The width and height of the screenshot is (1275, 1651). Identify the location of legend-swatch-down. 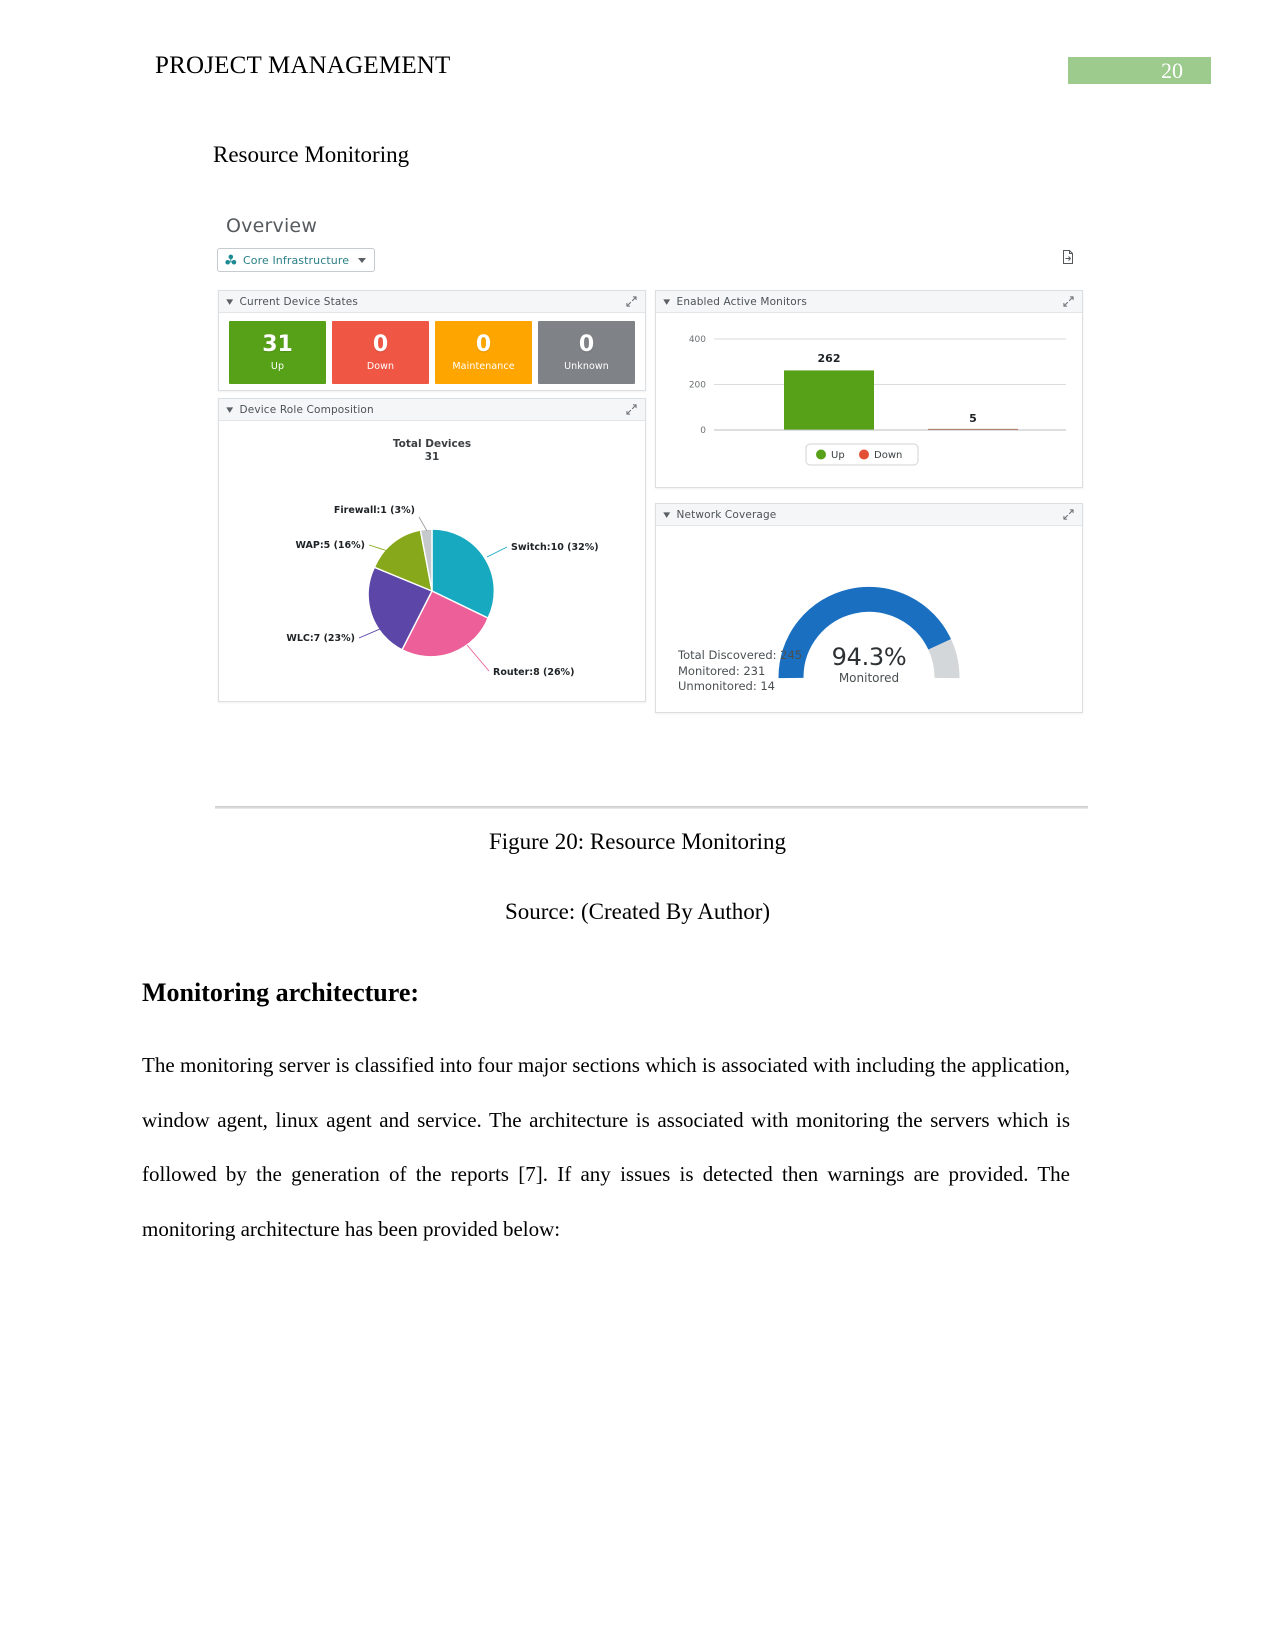
(864, 454).